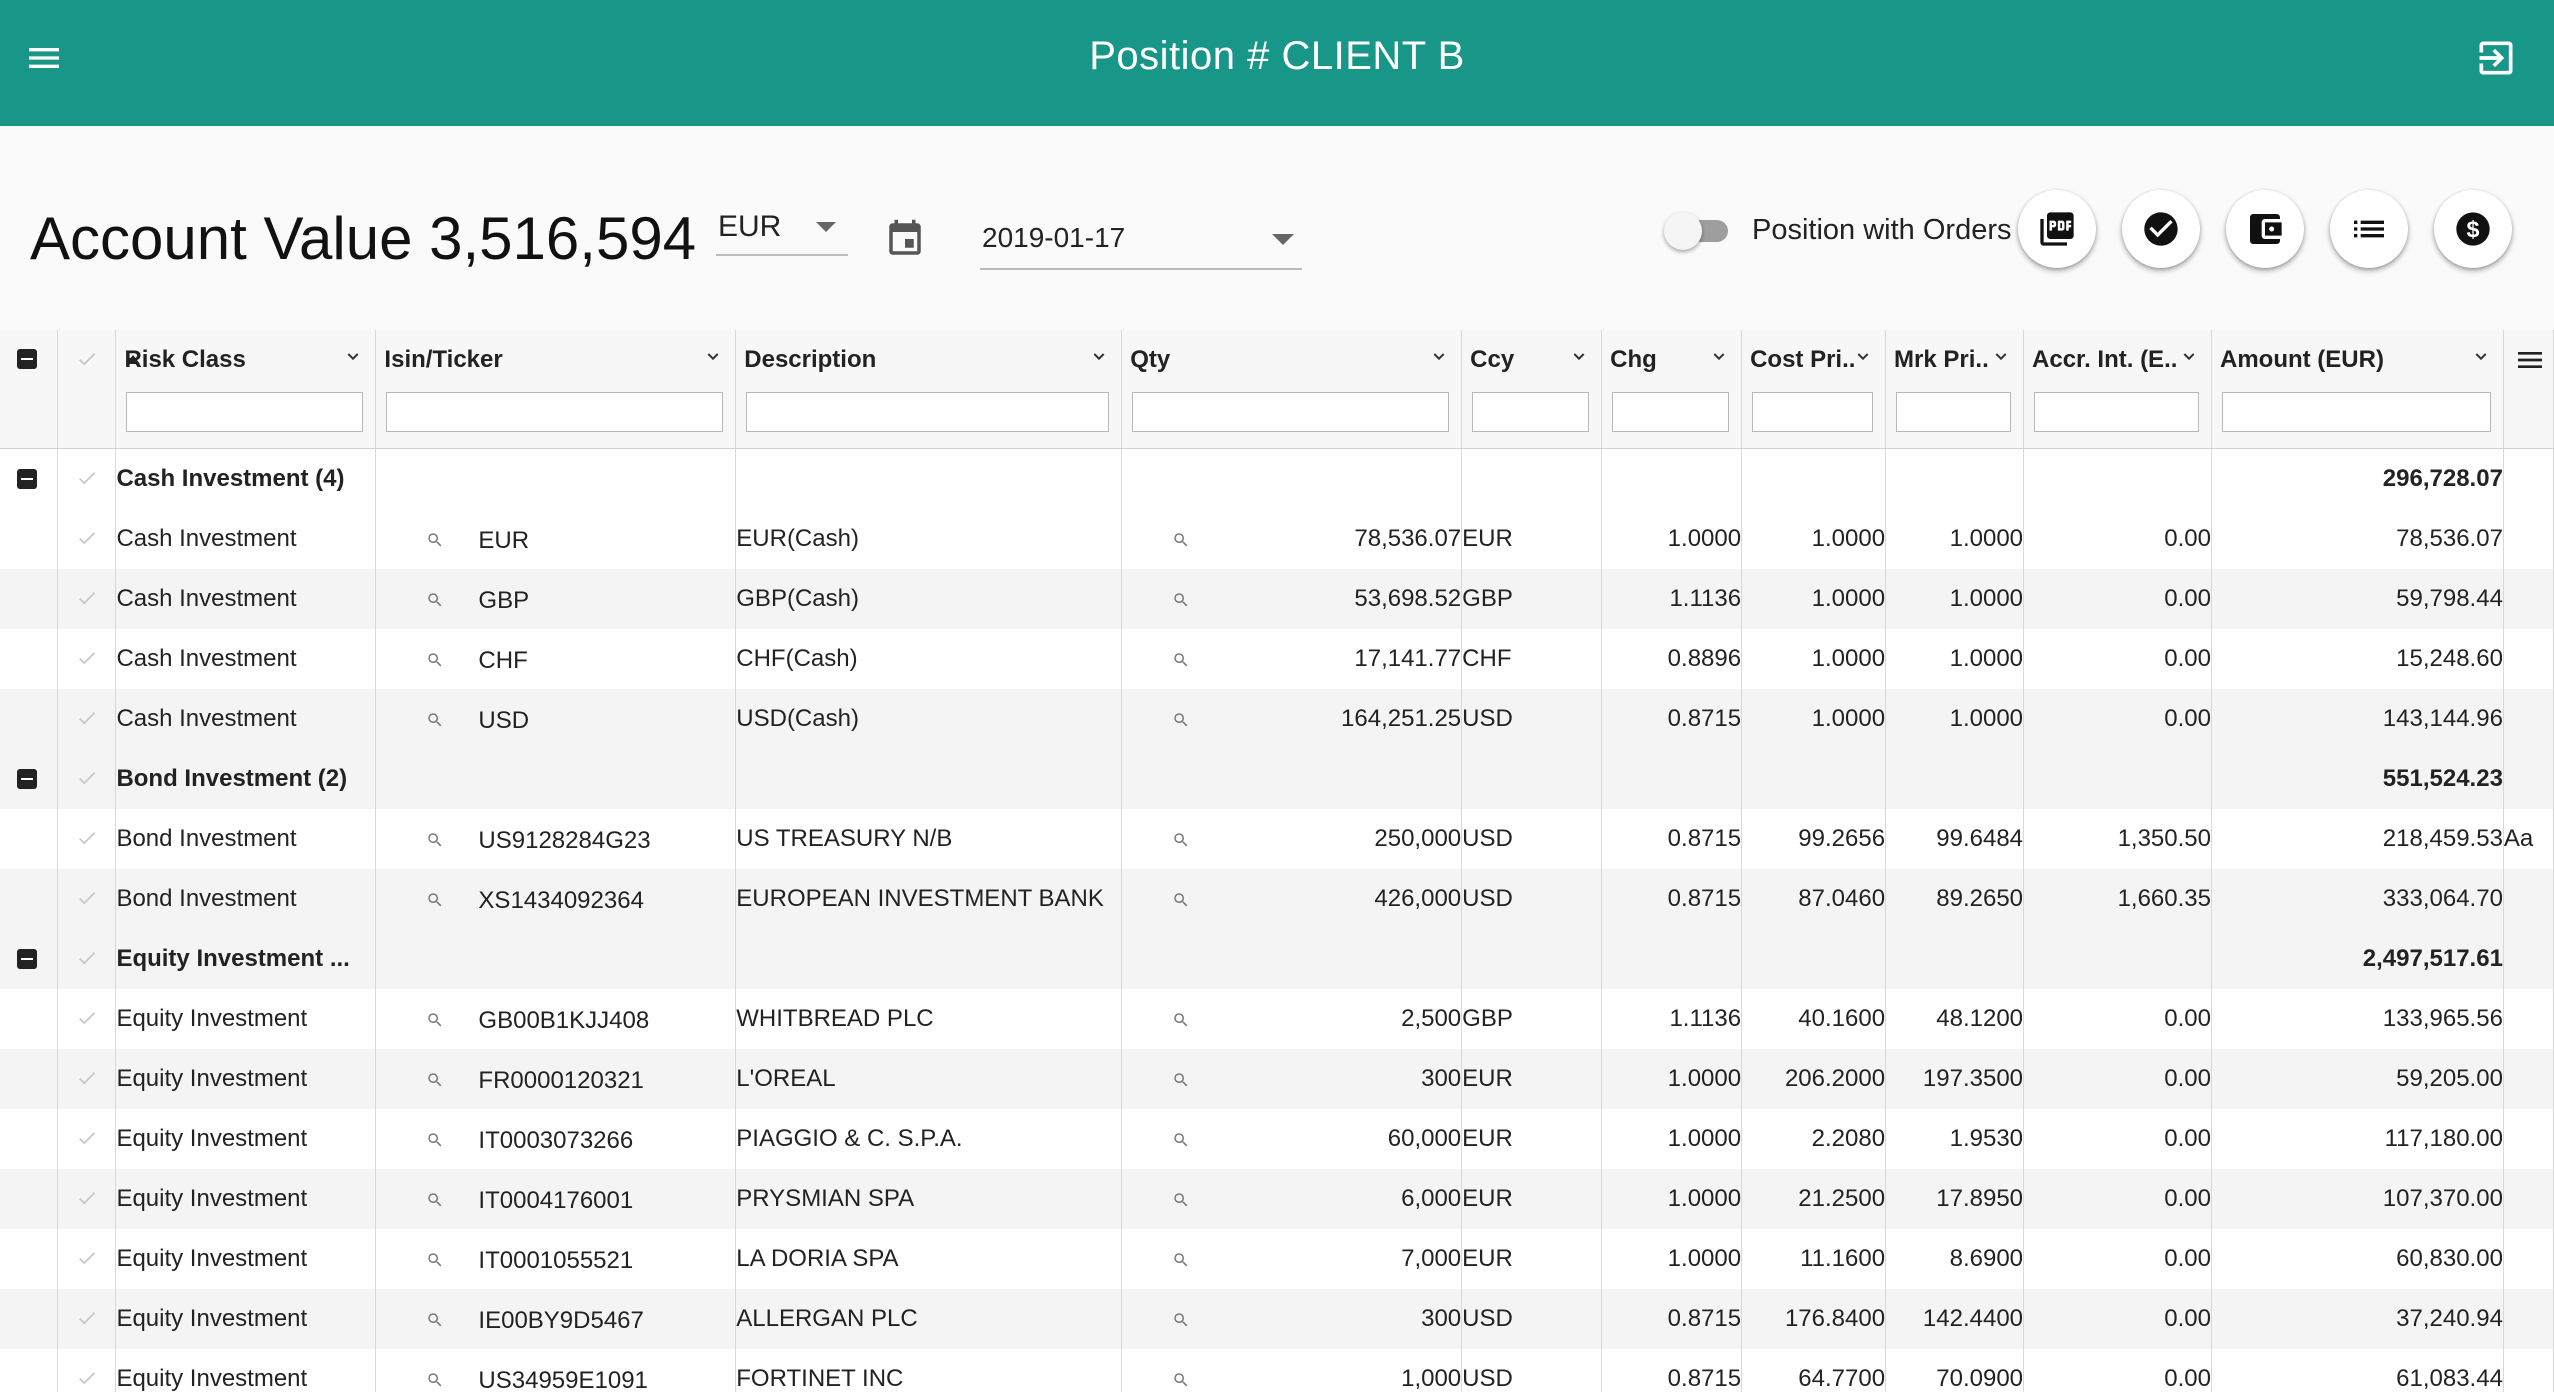 The height and width of the screenshot is (1392, 2554). I want to click on filter-input-mrk-price, so click(1954, 412).